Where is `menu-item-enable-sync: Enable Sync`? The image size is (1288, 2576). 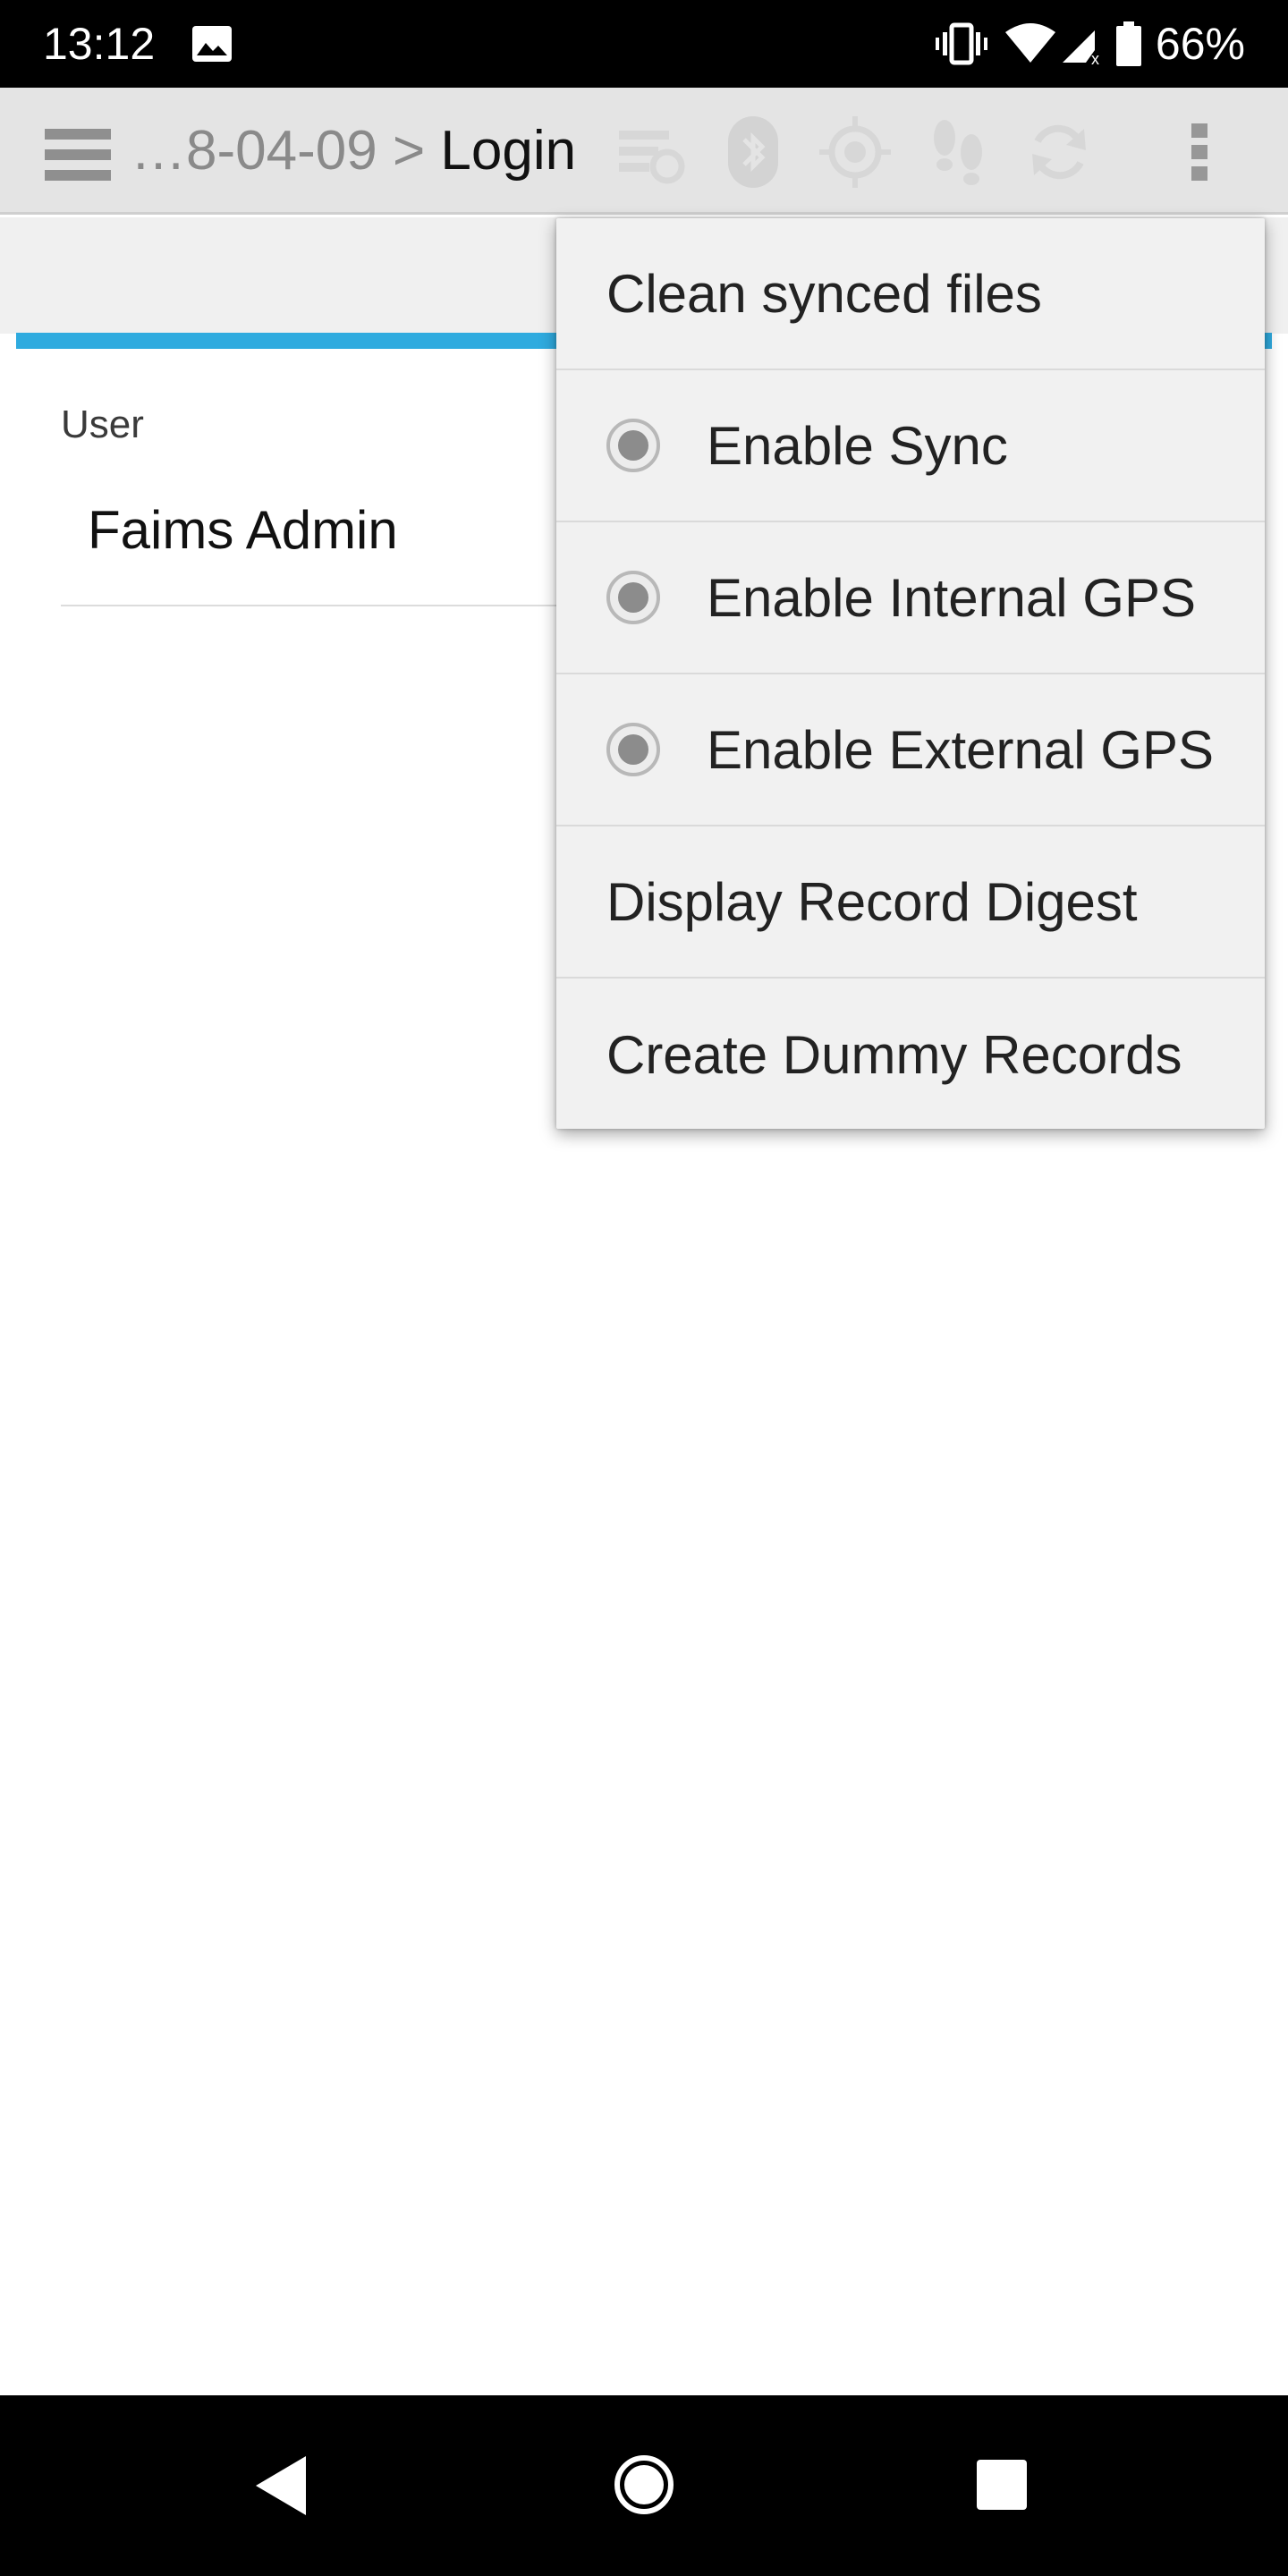
menu-item-enable-sync: Enable Sync is located at coordinates (910, 446).